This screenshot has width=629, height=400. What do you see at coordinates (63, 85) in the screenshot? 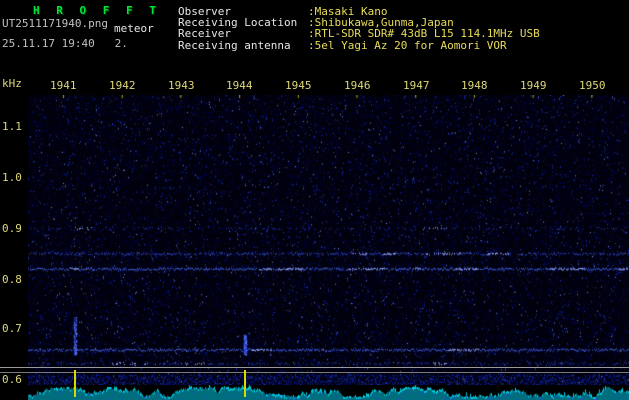
I see `x-tick-label: 1941` at bounding box center [63, 85].